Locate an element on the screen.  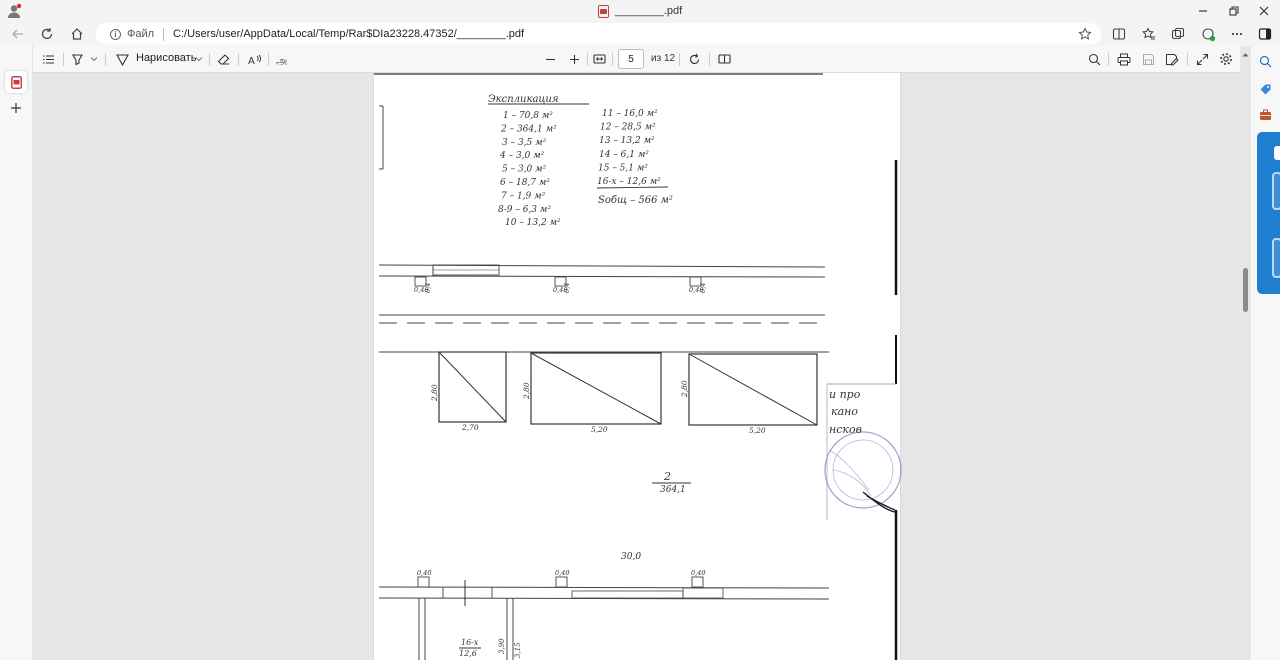
window-title-text: ________.pdf is located at coordinates (648, 11).